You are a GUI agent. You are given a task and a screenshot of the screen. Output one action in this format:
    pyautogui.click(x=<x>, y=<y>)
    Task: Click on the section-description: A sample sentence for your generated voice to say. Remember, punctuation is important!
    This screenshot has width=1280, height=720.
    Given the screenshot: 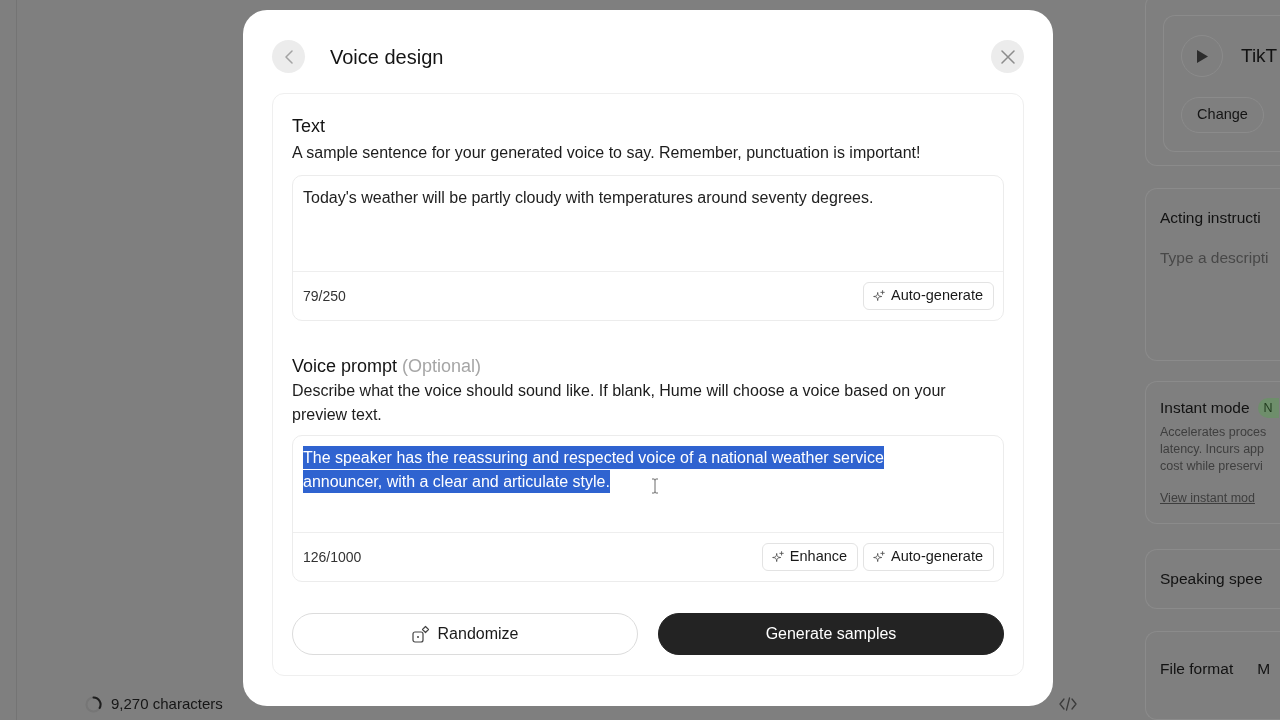 What is the action you would take?
    pyautogui.click(x=607, y=153)
    